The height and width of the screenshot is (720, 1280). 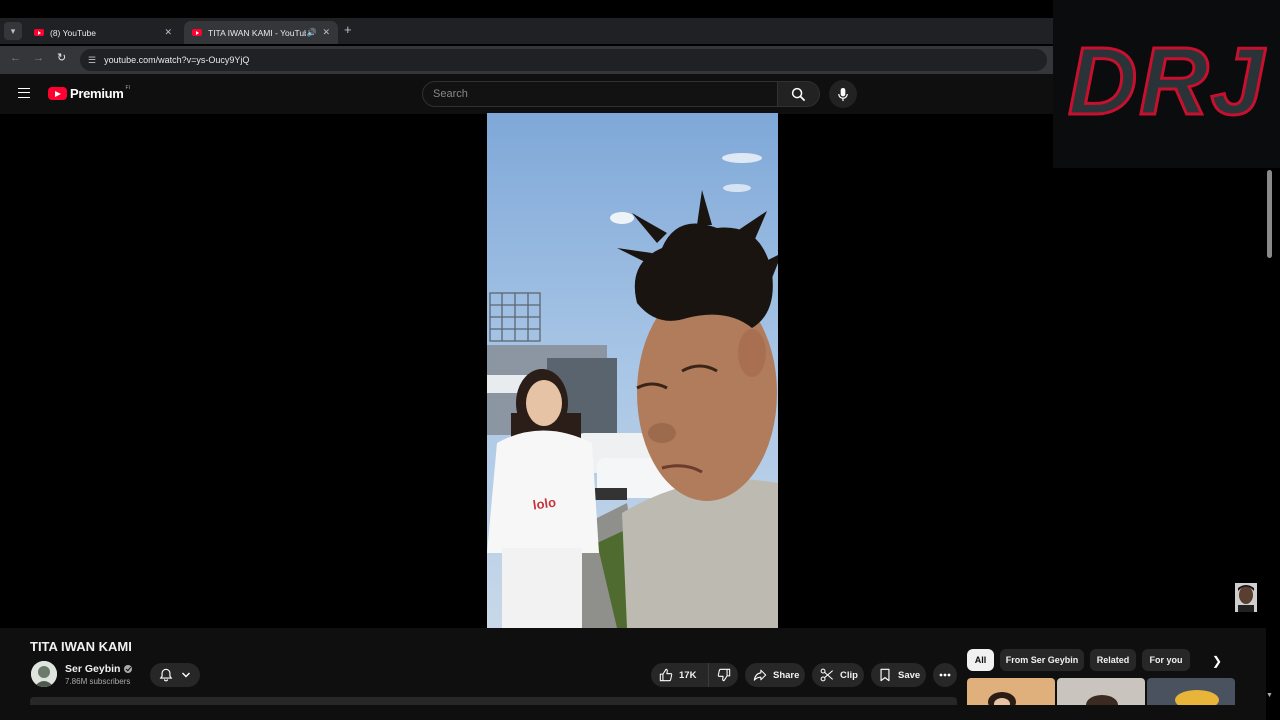 I want to click on bookmark-icon, so click(x=885, y=675).